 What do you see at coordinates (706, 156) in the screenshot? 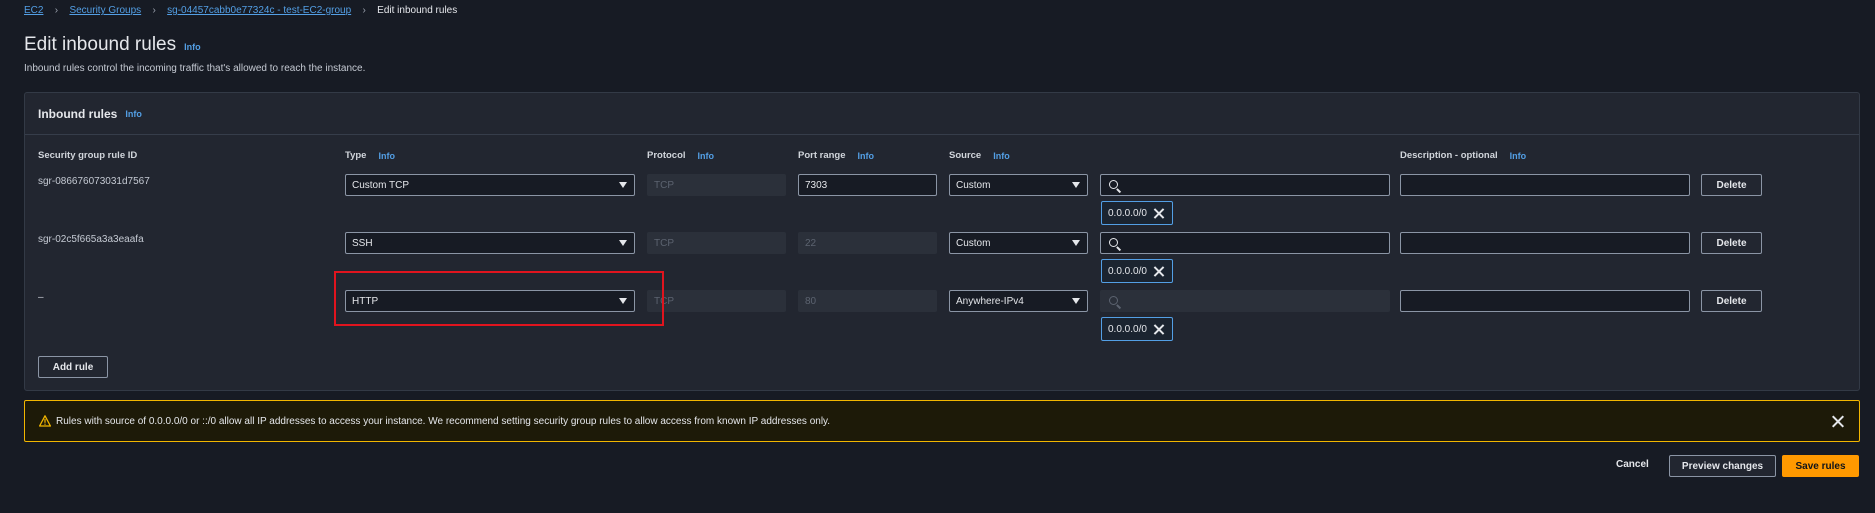
I see `protocol-info-link: Info` at bounding box center [706, 156].